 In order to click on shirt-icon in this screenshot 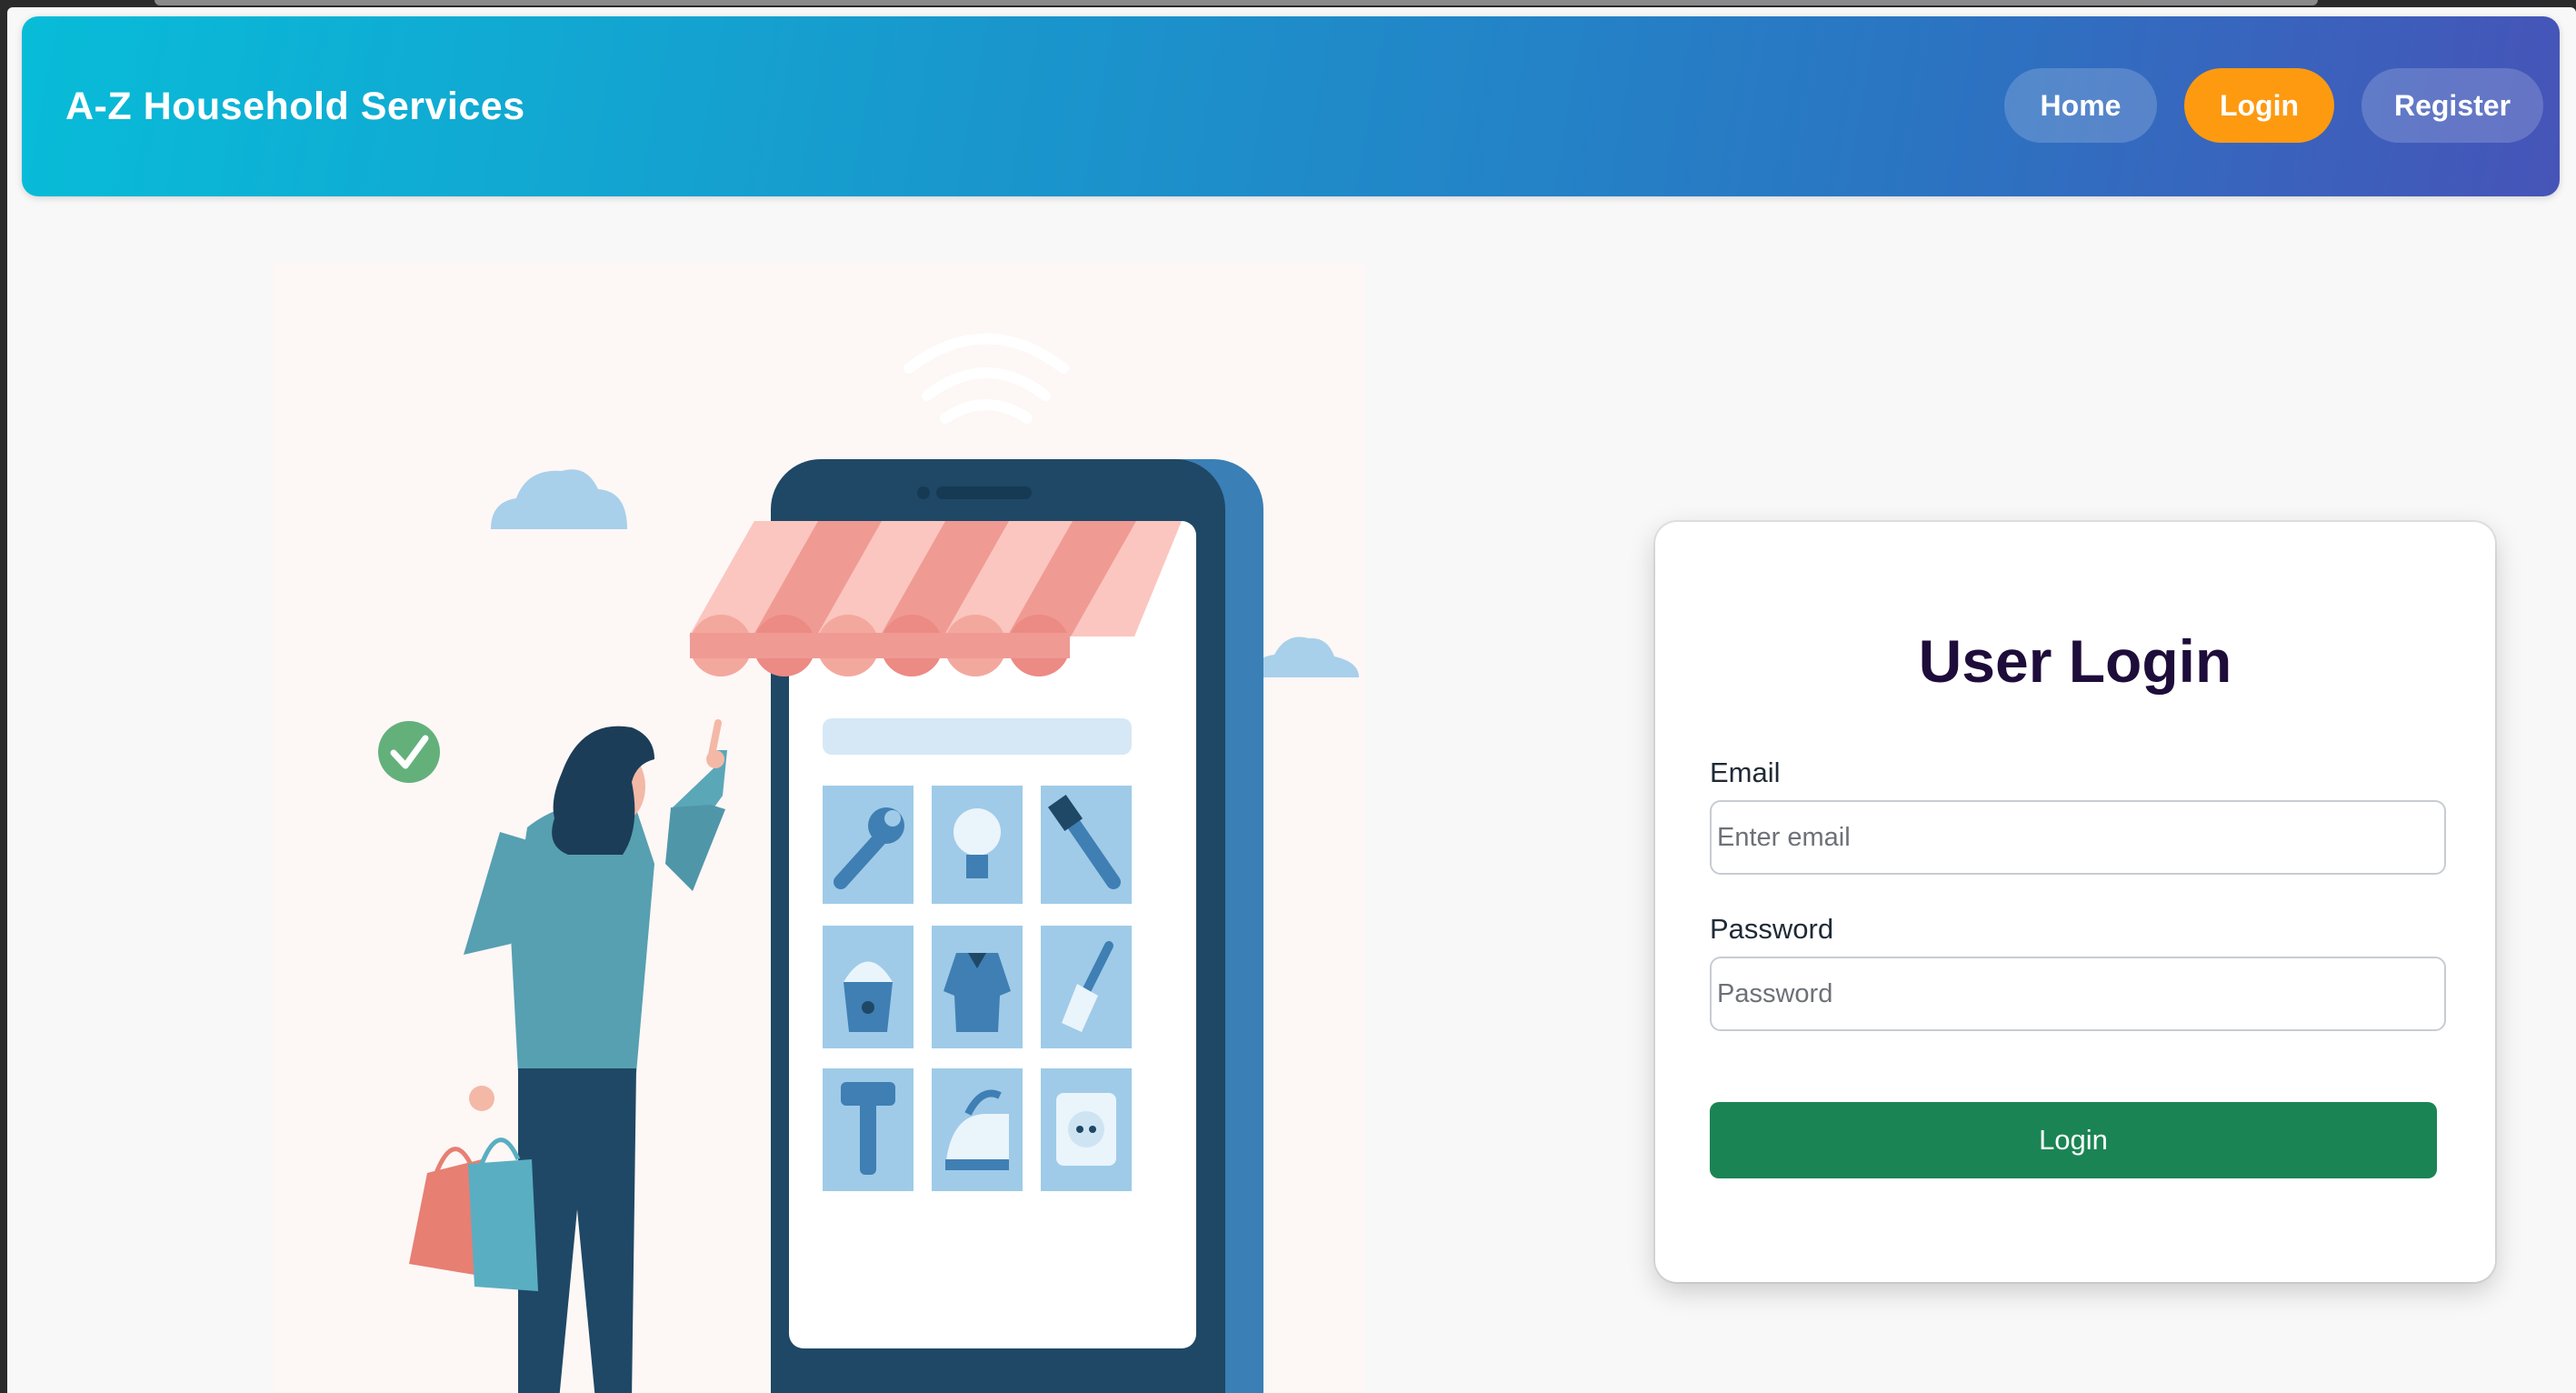, I will do `click(978, 987)`.